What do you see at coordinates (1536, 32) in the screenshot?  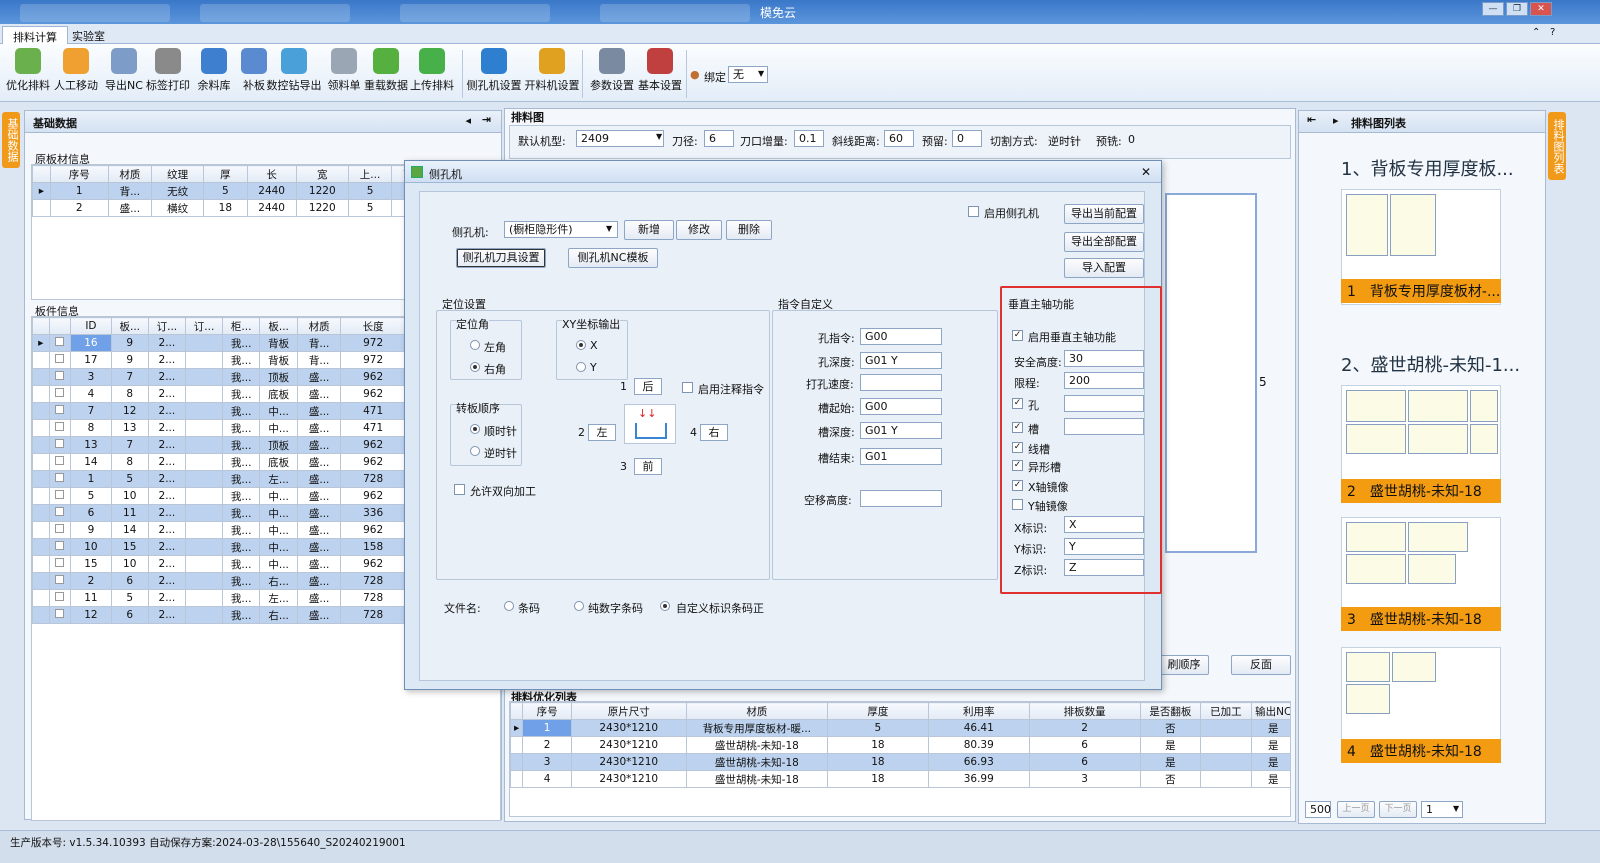 I see `chevron-up-icon: ⌃` at bounding box center [1536, 32].